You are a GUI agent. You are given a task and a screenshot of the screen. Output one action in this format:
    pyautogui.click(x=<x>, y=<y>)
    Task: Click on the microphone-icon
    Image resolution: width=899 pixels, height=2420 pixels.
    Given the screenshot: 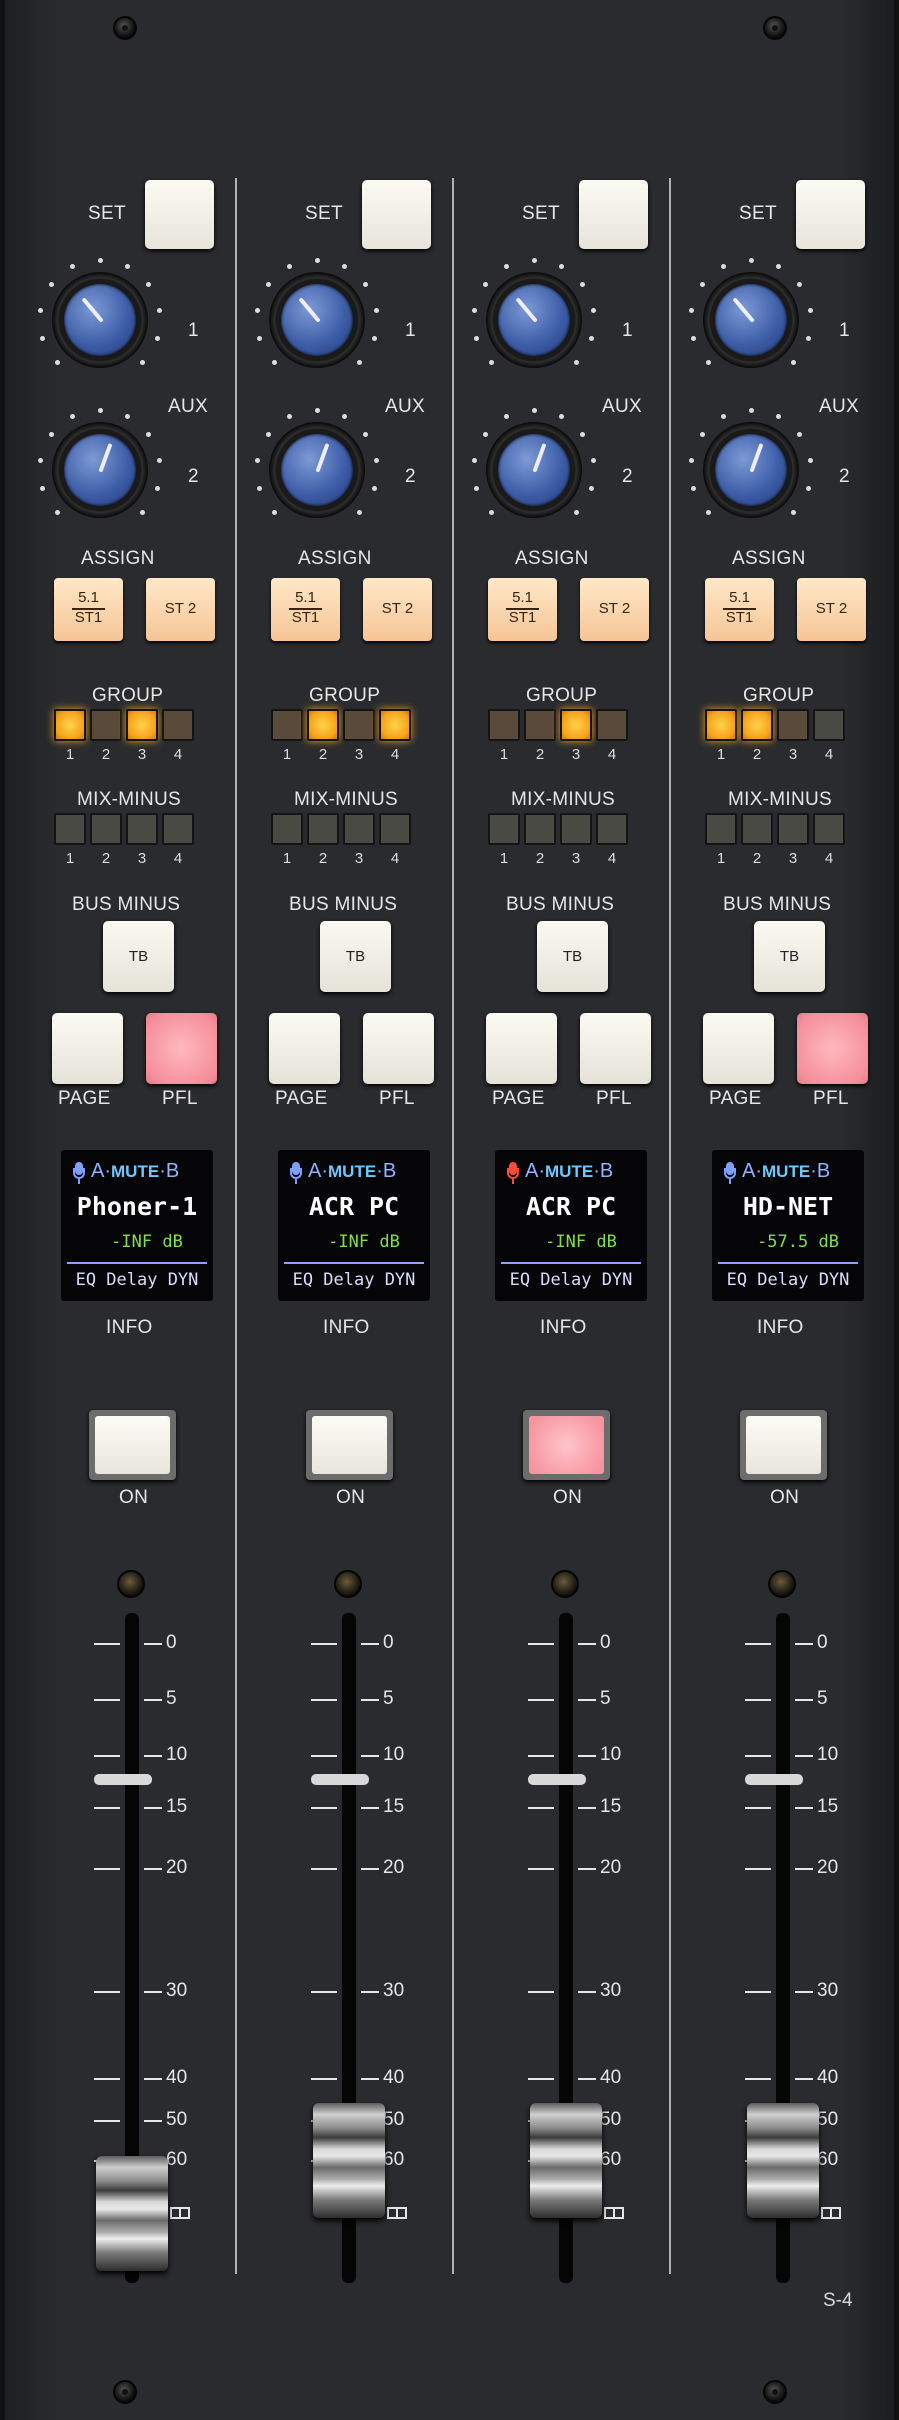 What is the action you would take?
    pyautogui.click(x=730, y=1173)
    